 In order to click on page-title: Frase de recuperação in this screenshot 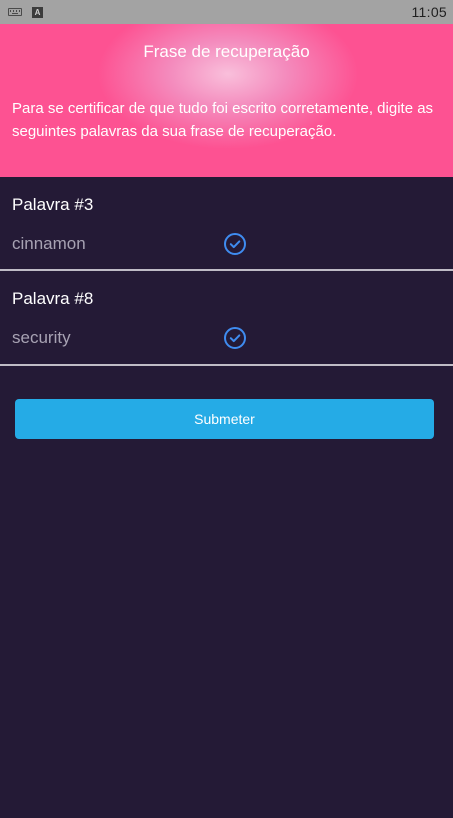, I will do `click(226, 51)`.